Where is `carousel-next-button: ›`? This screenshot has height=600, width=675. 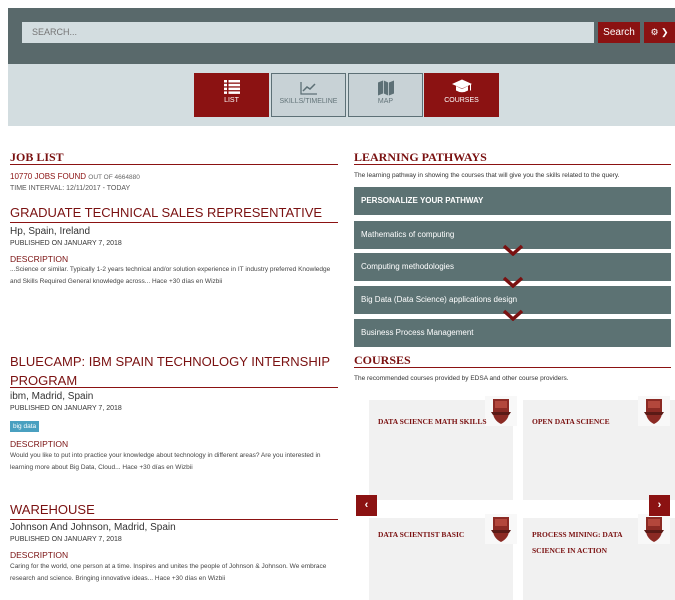 carousel-next-button: › is located at coordinates (659, 505).